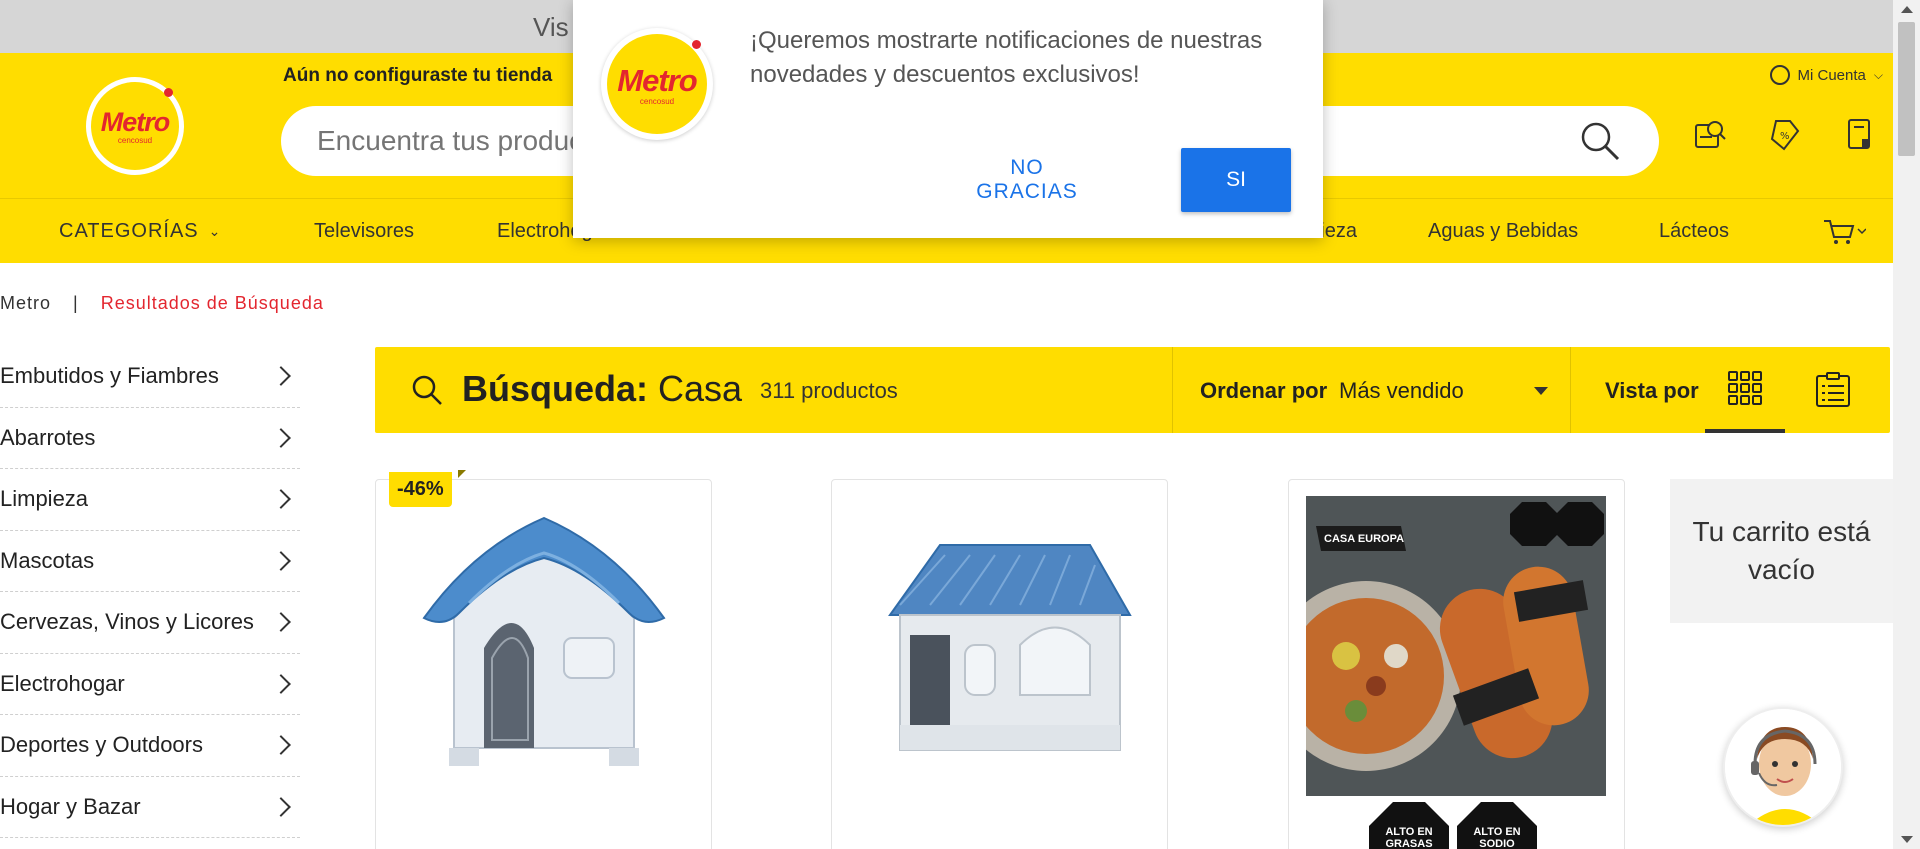 The width and height of the screenshot is (1920, 849). What do you see at coordinates (1906, 89) in the screenshot?
I see `scroll-thumb` at bounding box center [1906, 89].